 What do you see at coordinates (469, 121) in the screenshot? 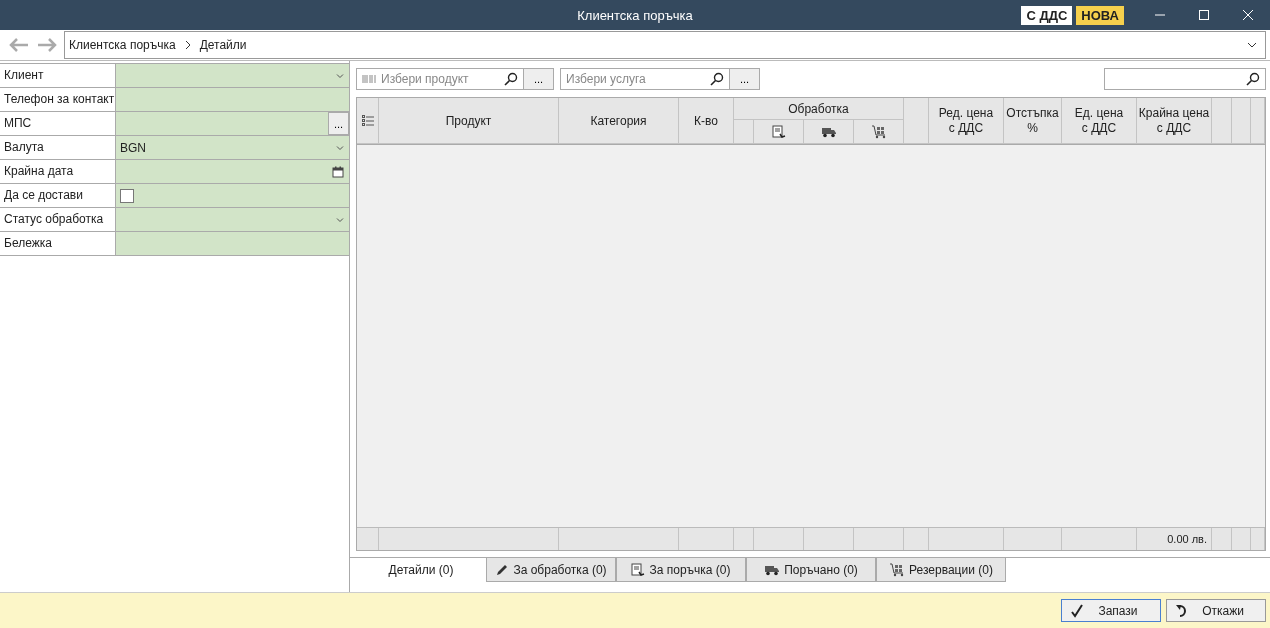
I see `column-header: Продукт` at bounding box center [469, 121].